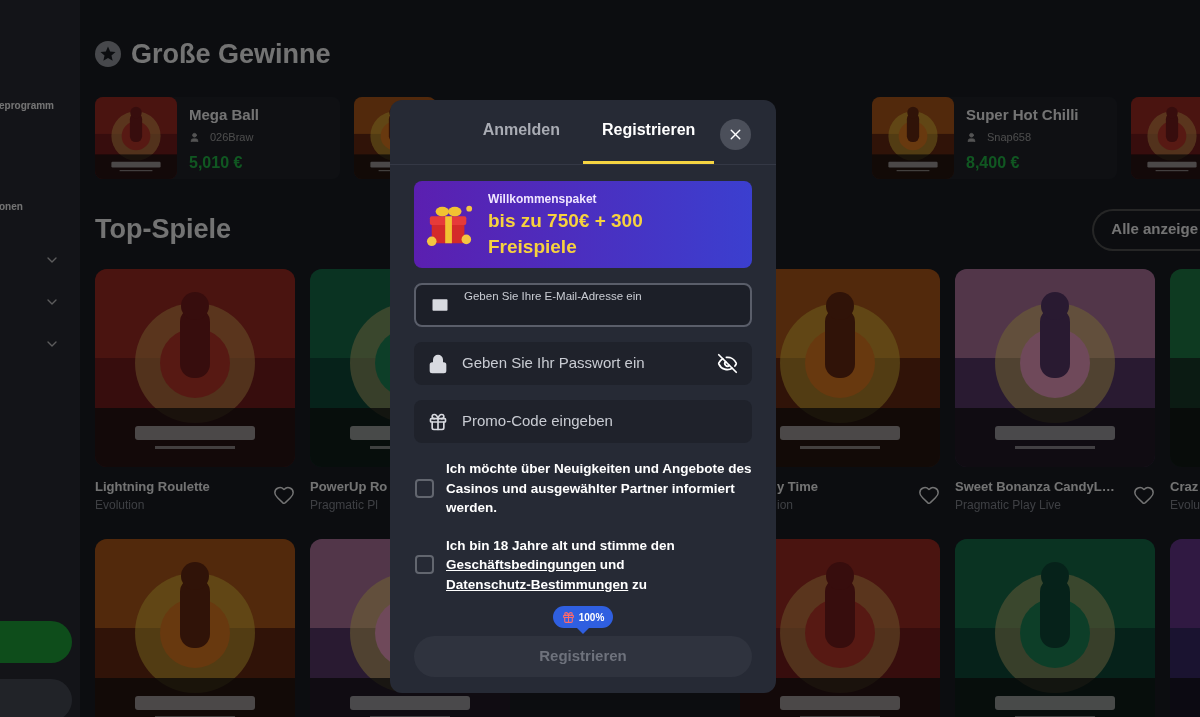 The image size is (1200, 717). I want to click on password-input: Geben Sie Ihr Passwort ein, so click(582, 363).